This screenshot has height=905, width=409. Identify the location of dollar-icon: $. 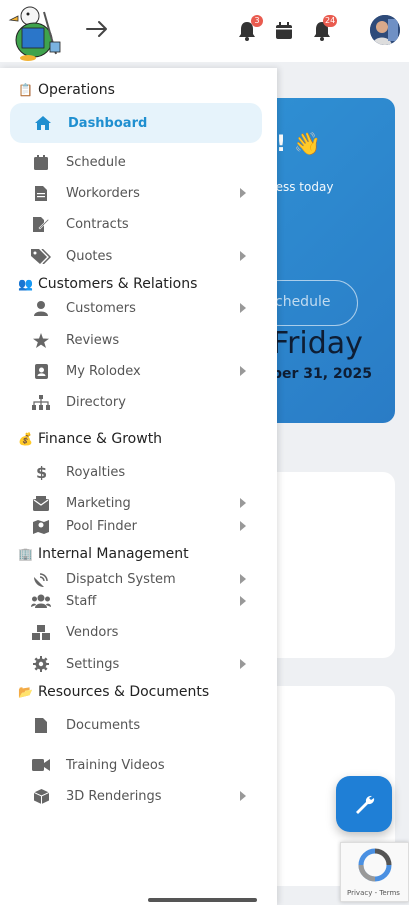
(41, 472).